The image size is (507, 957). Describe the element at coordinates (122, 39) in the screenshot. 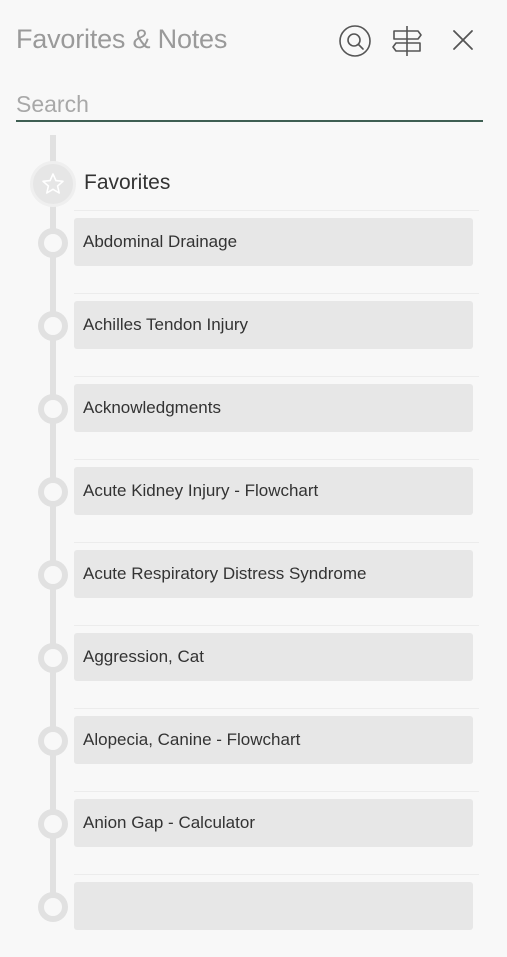

I see `page-title: Favorites & Notes` at that location.